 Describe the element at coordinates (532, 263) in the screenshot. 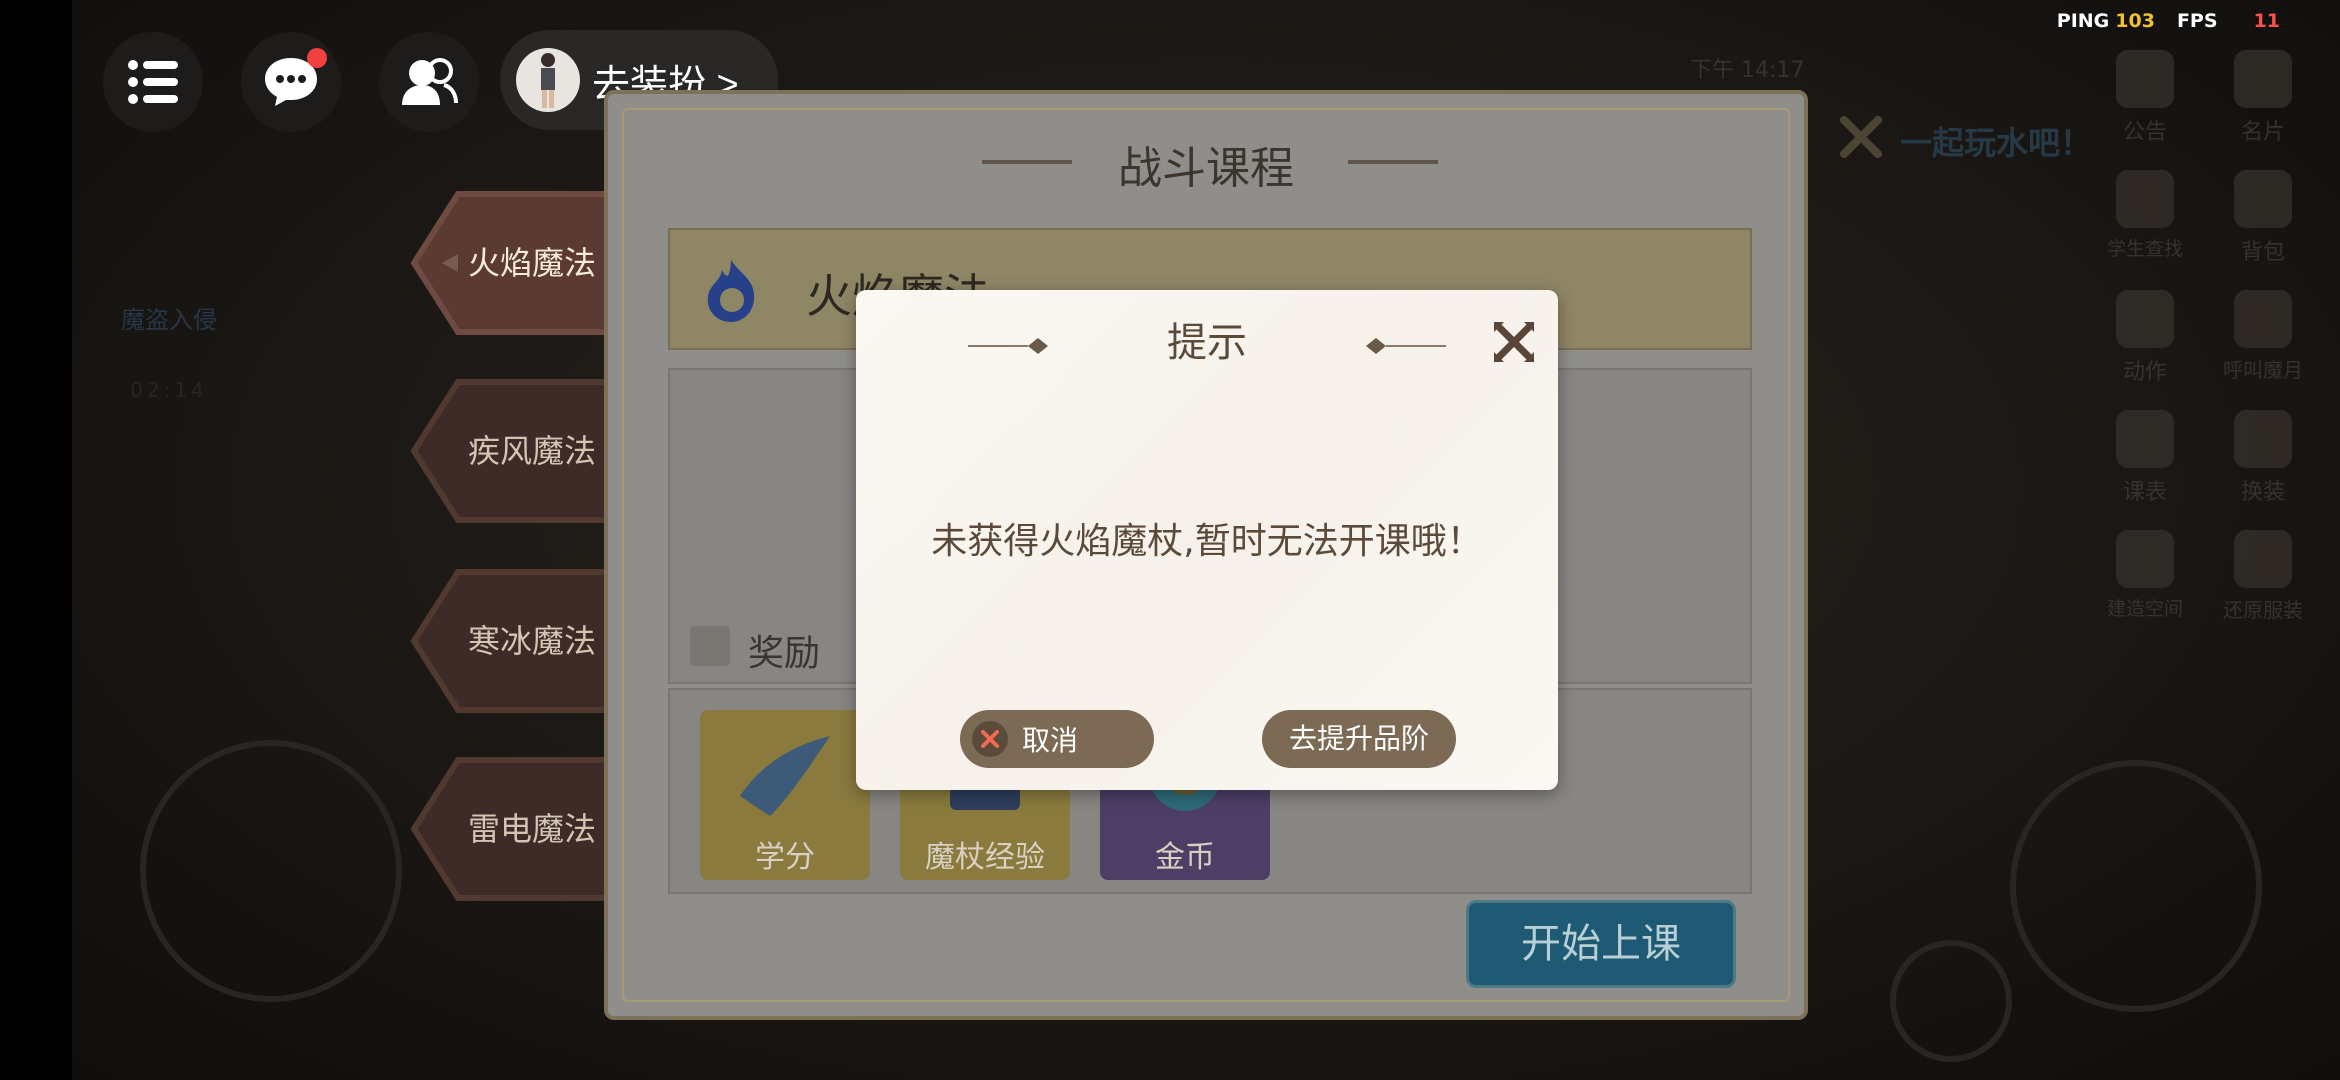

I see `tab-label: 火焰魔法` at that location.